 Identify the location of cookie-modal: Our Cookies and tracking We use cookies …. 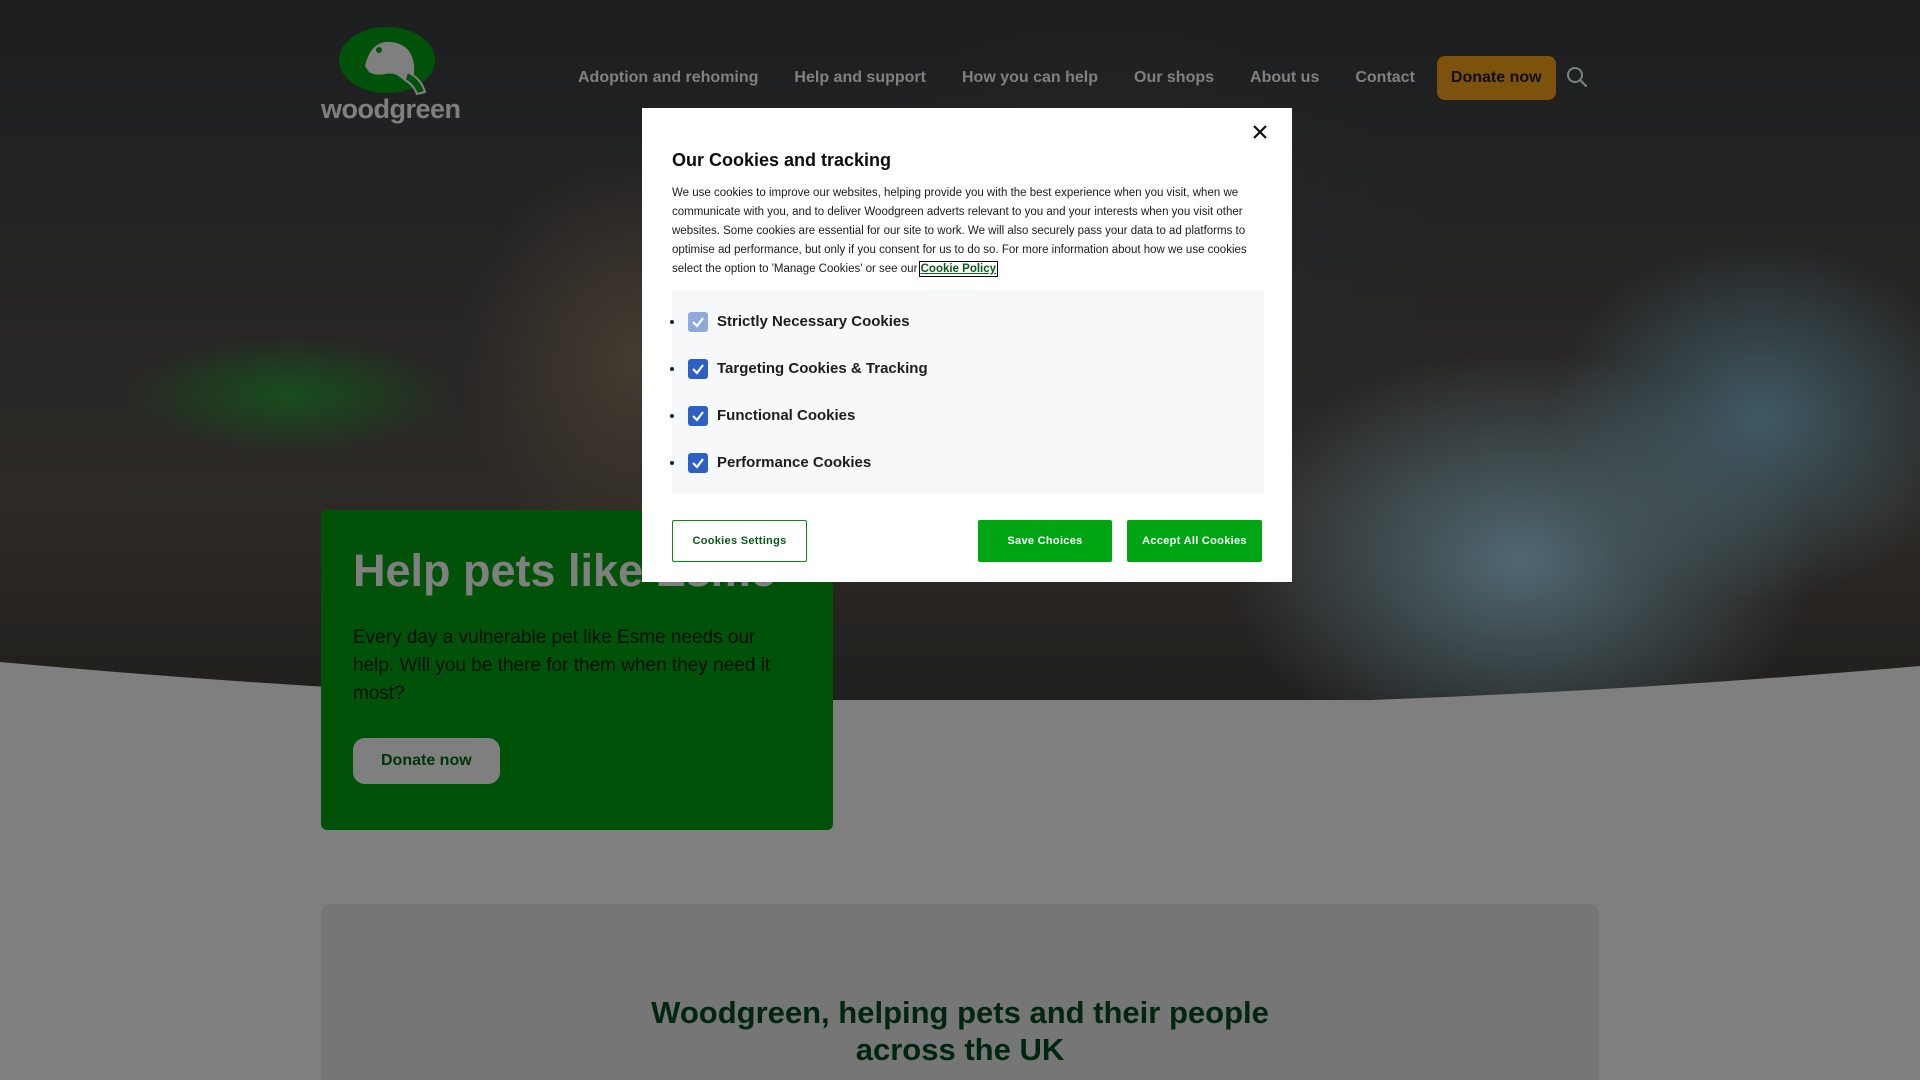
(967, 345).